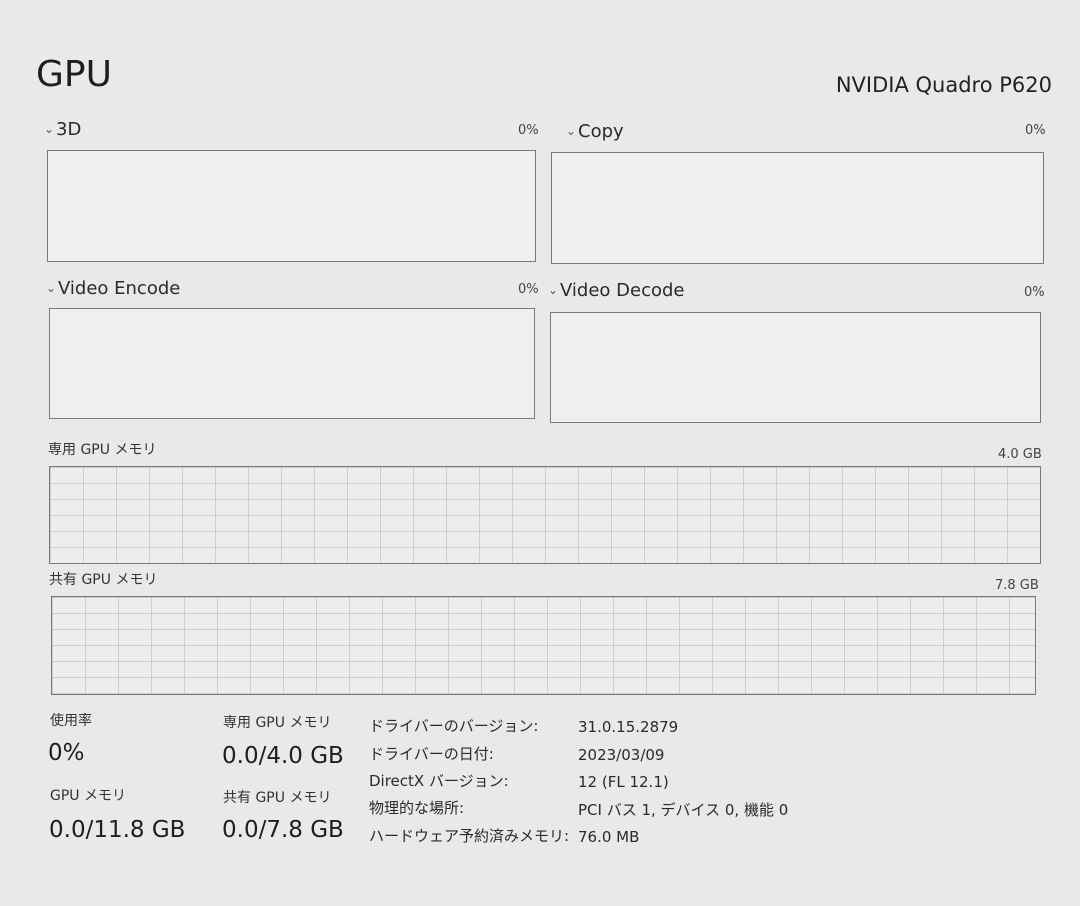 The image size is (1080, 906). What do you see at coordinates (797, 208) in the screenshot?
I see `engine-graph-copy` at bounding box center [797, 208].